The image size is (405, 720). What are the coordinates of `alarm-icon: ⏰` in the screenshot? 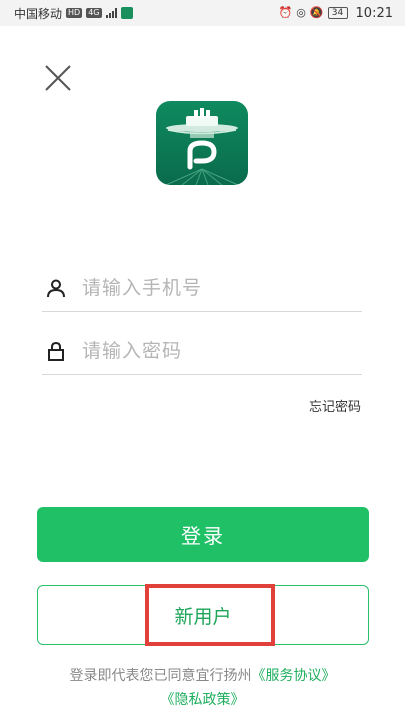 It's located at (285, 12).